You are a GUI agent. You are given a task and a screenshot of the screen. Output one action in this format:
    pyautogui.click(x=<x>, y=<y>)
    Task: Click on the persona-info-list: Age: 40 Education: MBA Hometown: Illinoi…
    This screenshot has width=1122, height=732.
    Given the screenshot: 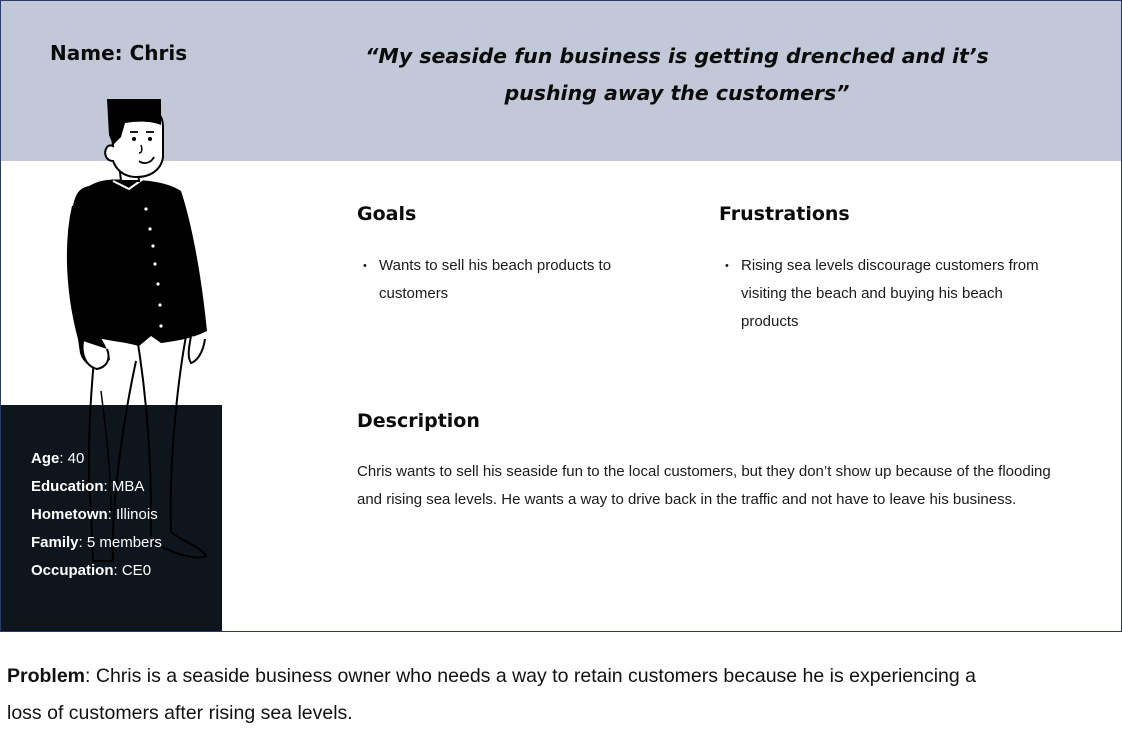 What is the action you would take?
    pyautogui.click(x=96, y=515)
    